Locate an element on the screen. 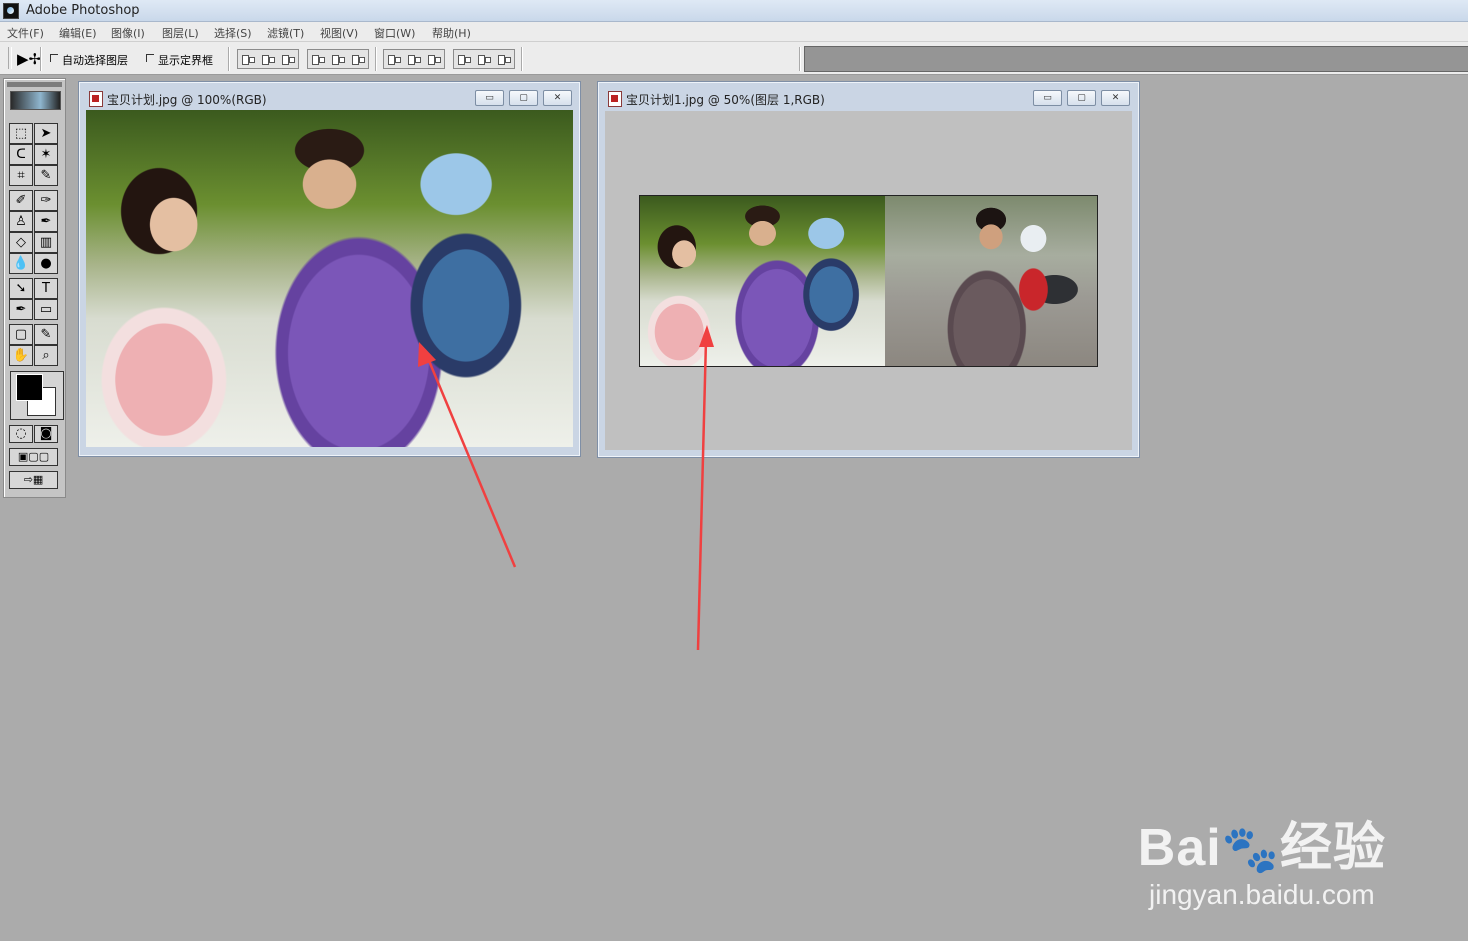 The image size is (1468, 941). paw-icon: 🐾 is located at coordinates (1250, 849).